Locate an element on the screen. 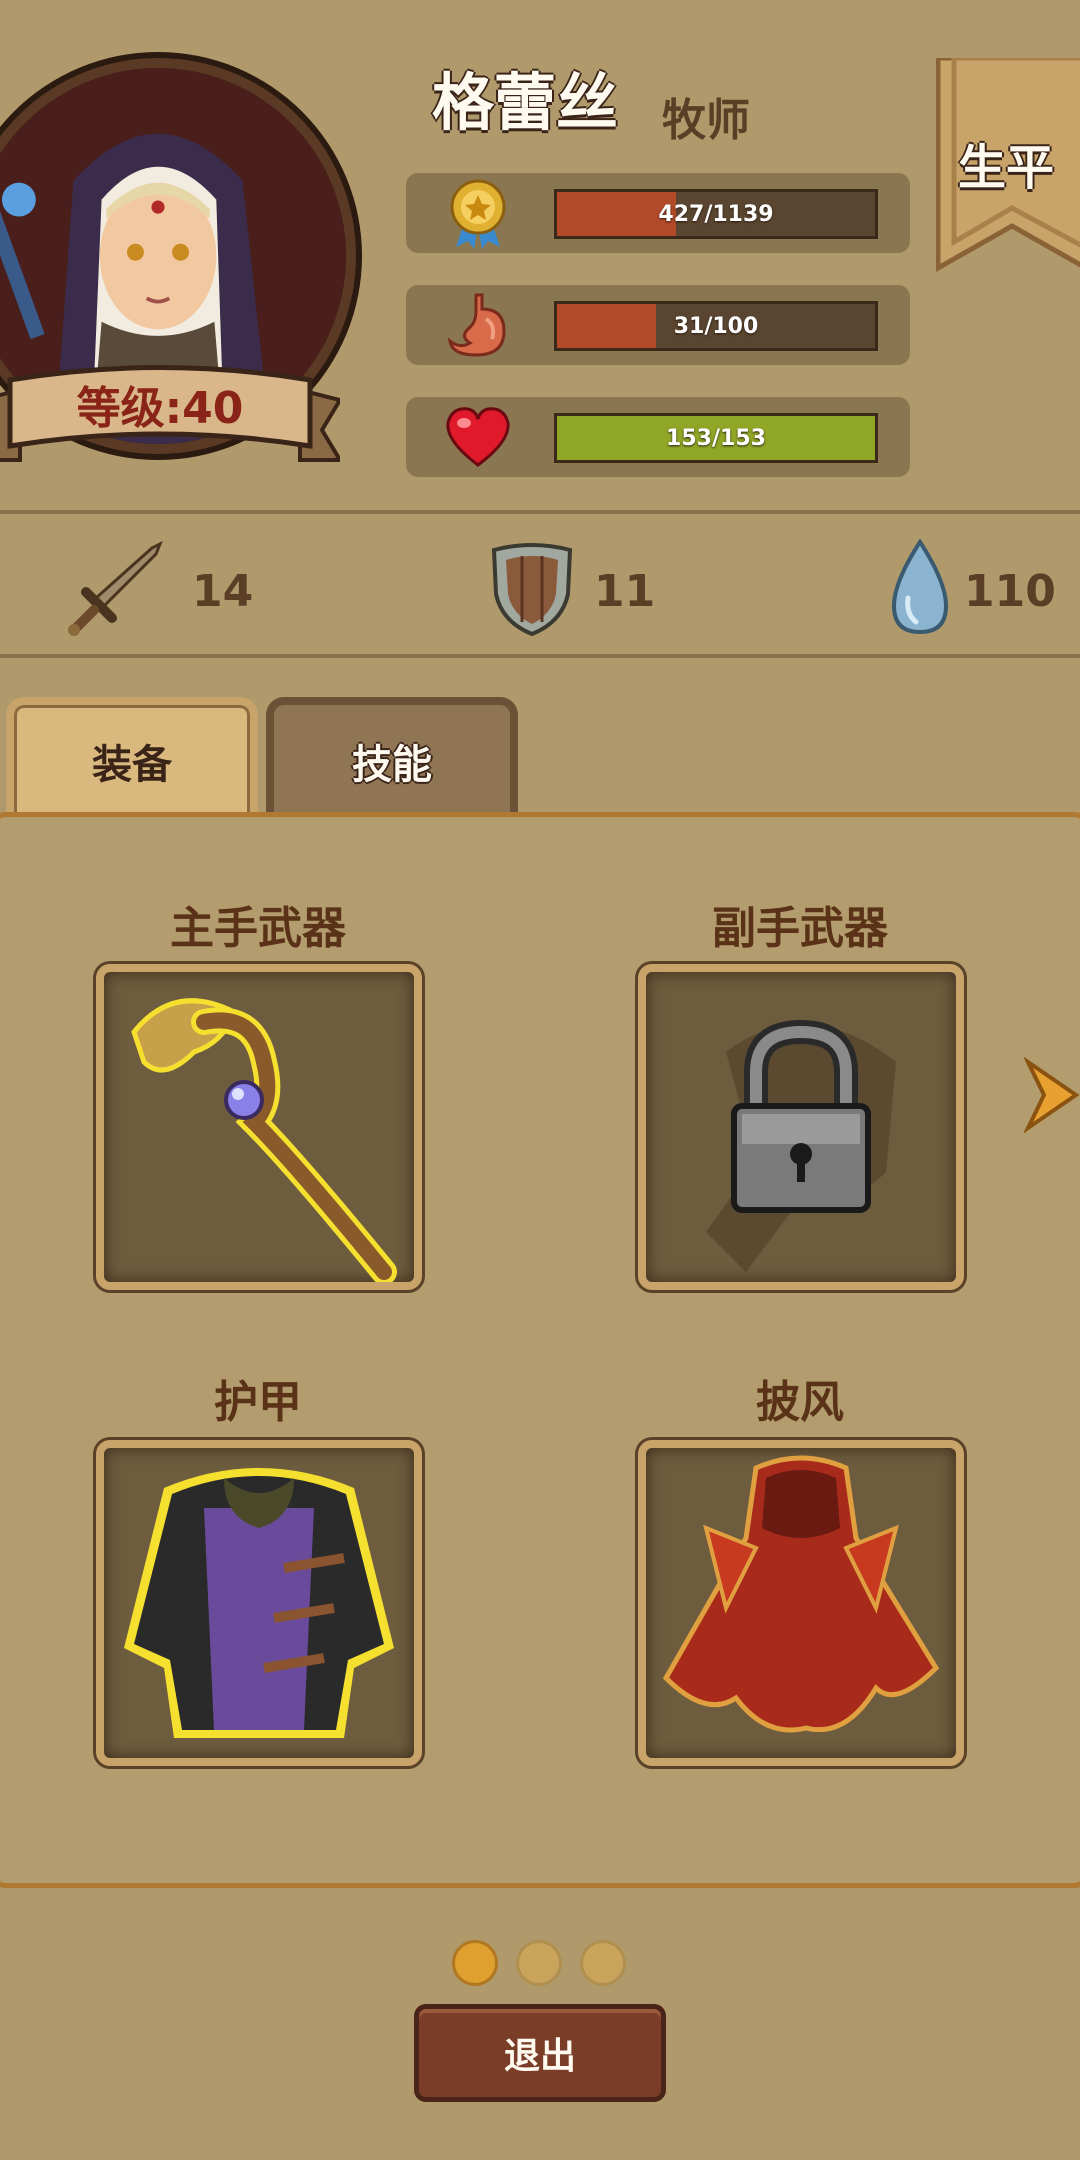 This screenshot has height=2160, width=1080. staff-icon is located at coordinates (264, 1140).